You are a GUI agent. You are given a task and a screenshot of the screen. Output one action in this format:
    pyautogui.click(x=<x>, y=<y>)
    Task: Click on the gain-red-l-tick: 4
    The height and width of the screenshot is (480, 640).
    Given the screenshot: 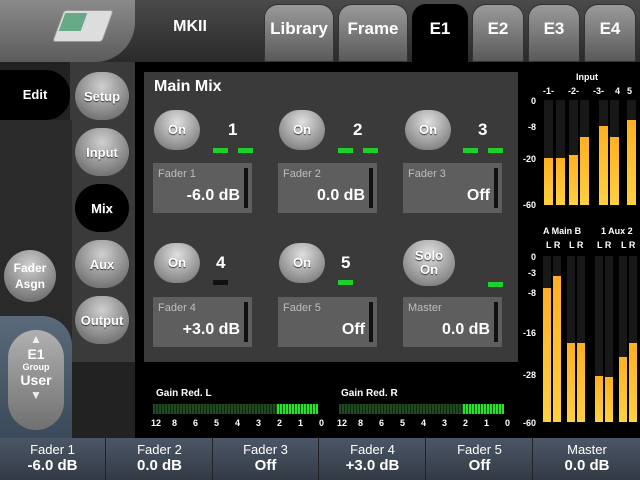 What is the action you would take?
    pyautogui.click(x=238, y=423)
    